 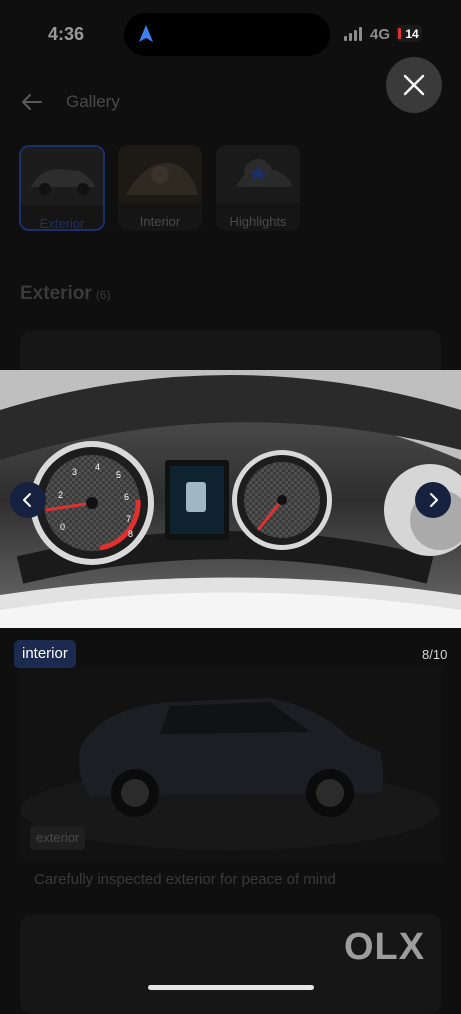 I want to click on chevron-left-icon, so click(x=27, y=500).